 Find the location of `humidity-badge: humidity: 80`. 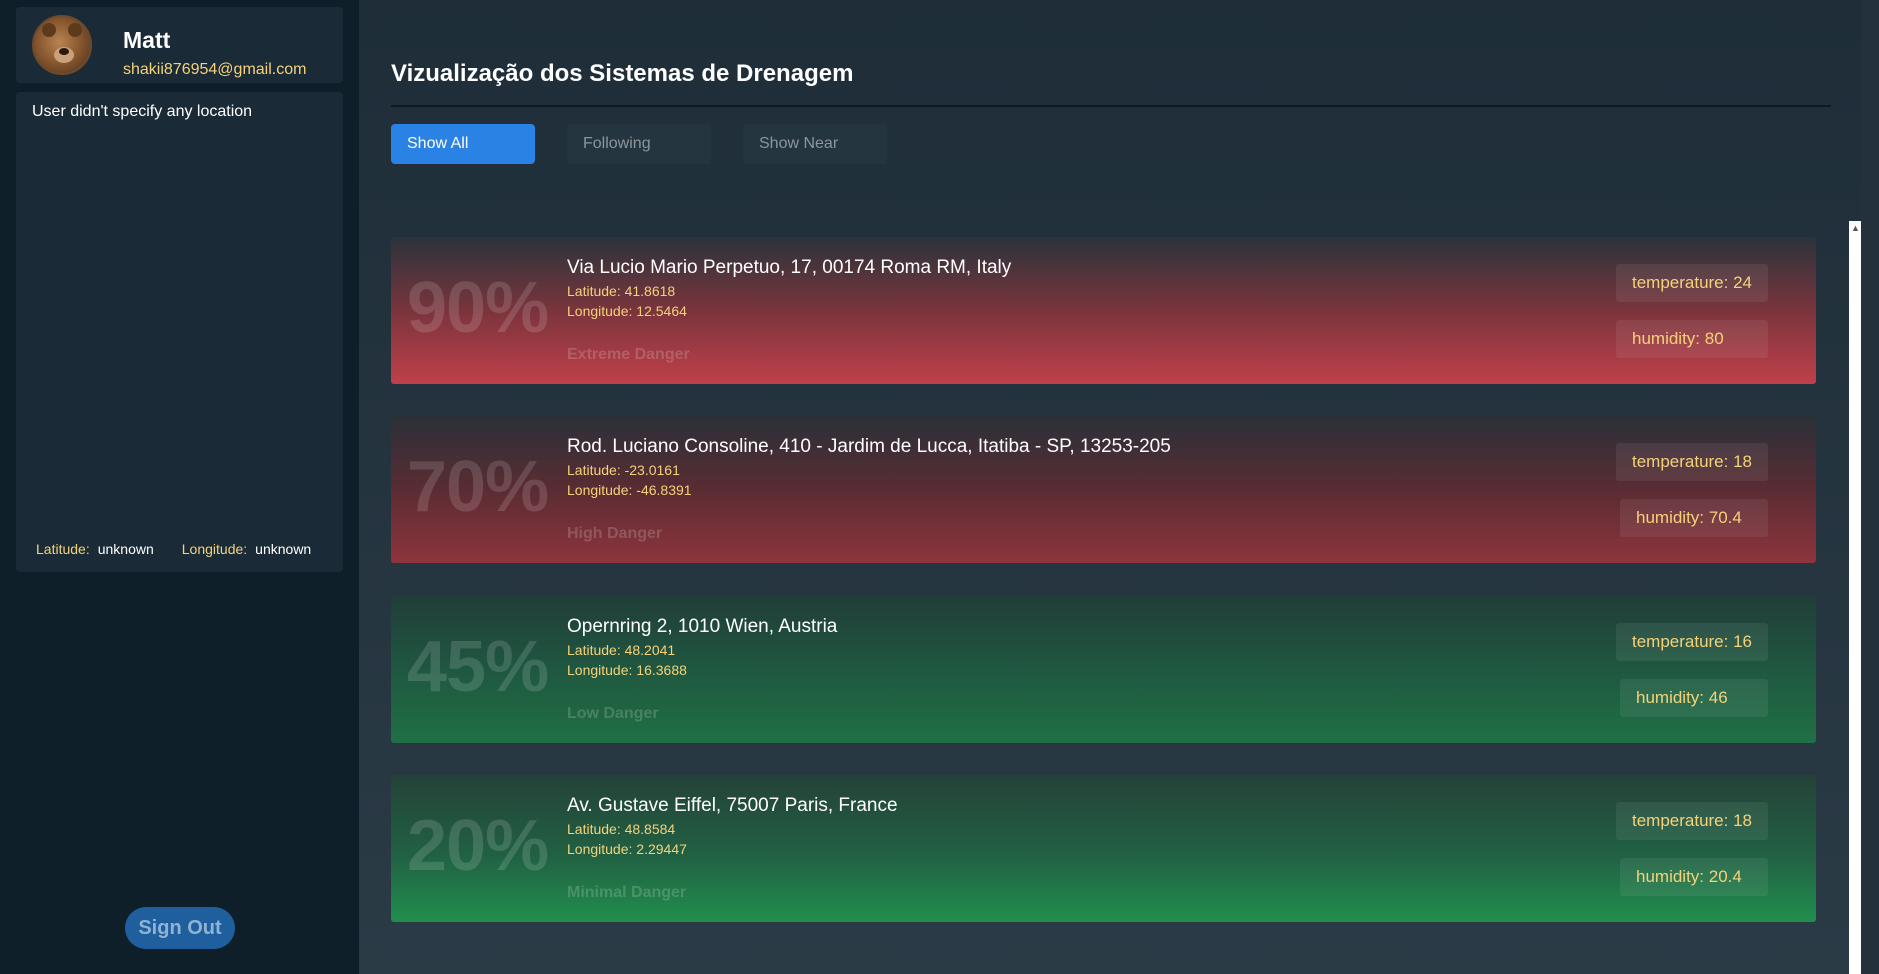

humidity-badge: humidity: 80 is located at coordinates (1692, 339).